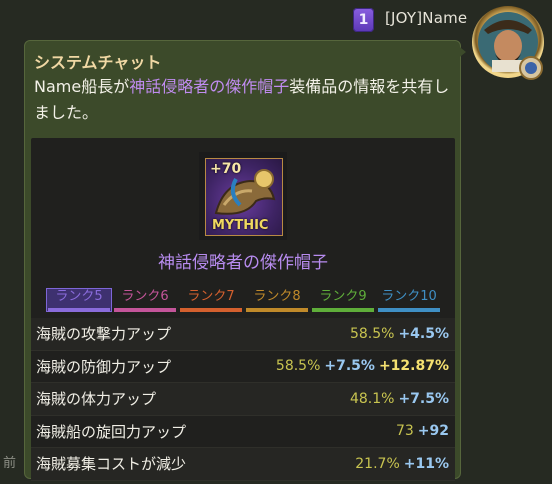 The height and width of the screenshot is (484, 552). I want to click on rank-tab-9: ランク9, so click(343, 300).